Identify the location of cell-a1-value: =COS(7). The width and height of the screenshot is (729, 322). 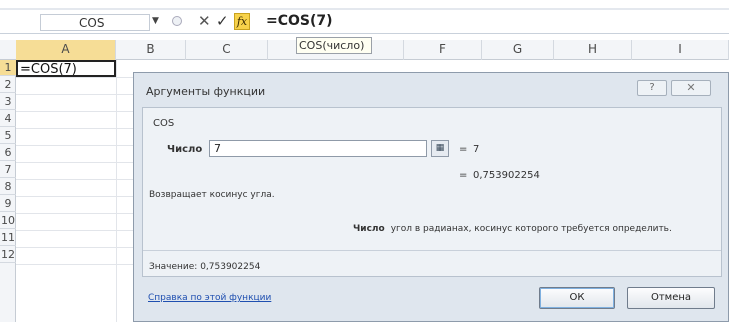
(48, 69).